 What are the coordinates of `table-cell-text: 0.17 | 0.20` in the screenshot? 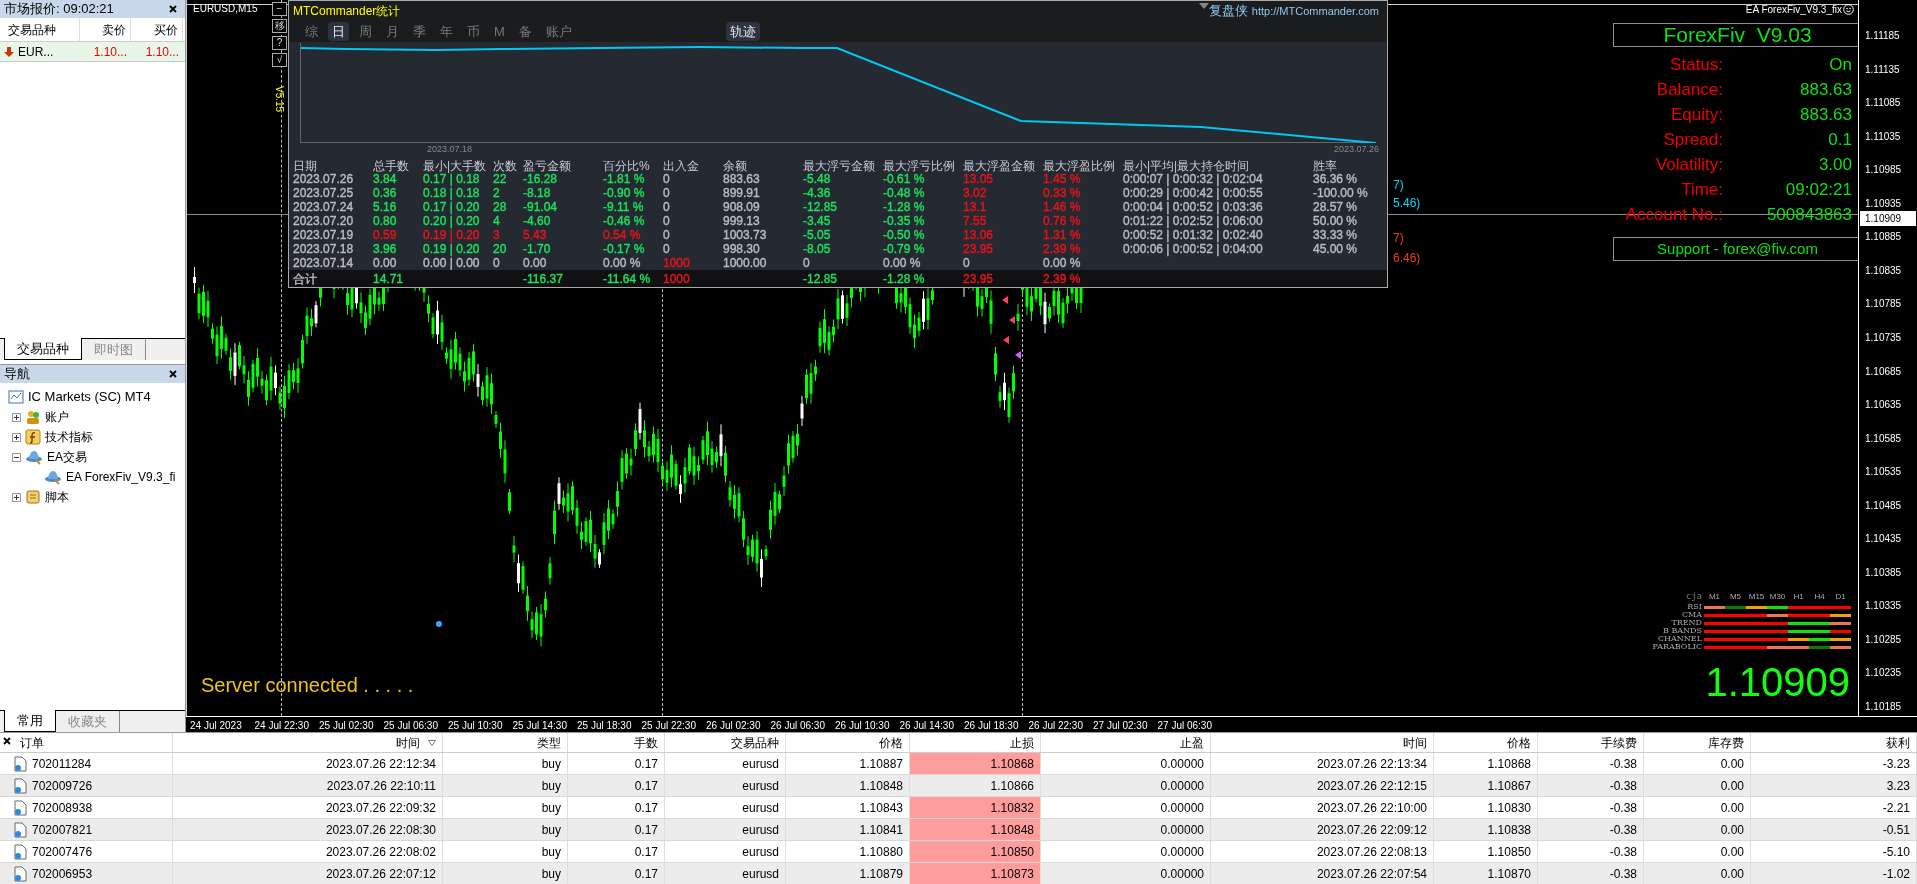 It's located at (452, 207).